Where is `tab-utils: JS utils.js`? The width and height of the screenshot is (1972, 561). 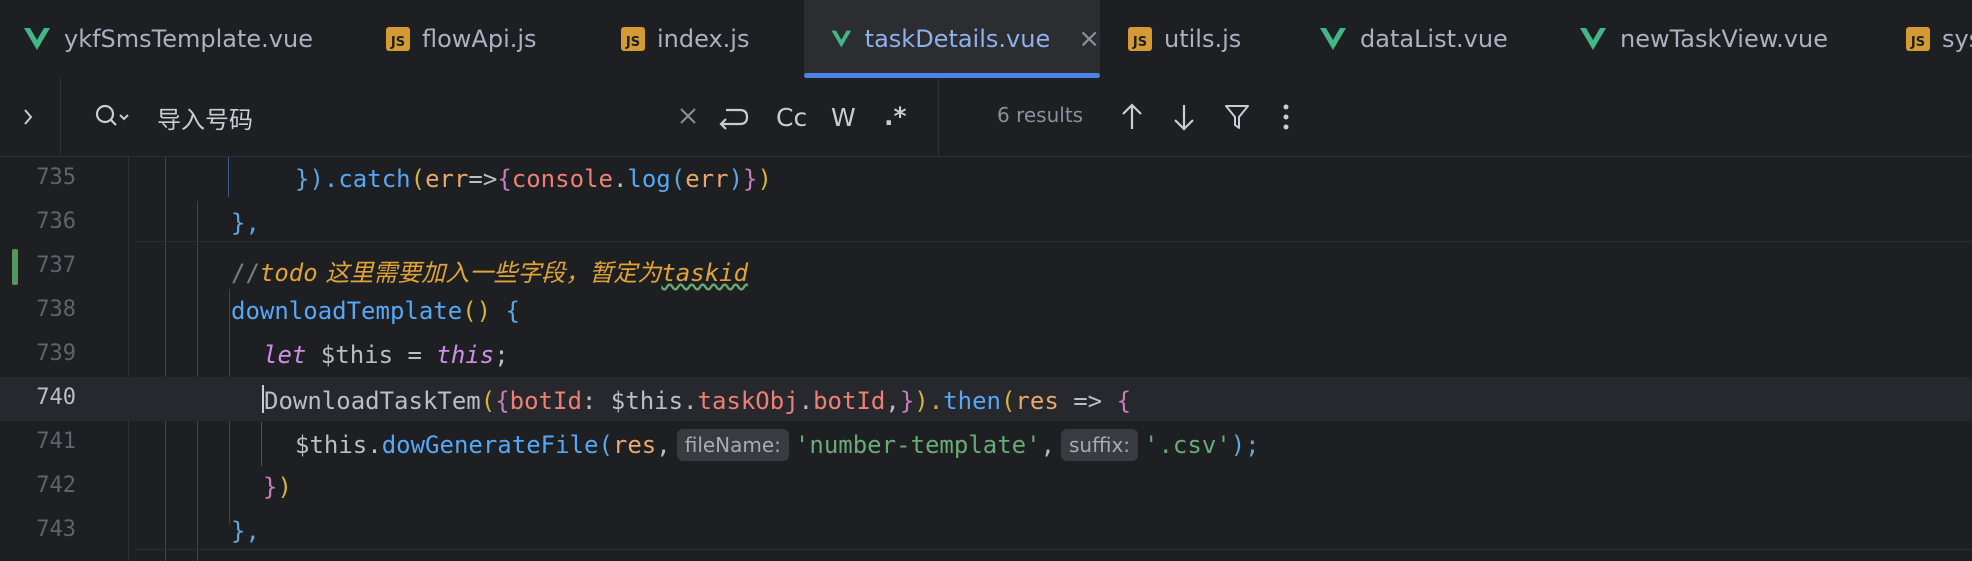 tab-utils: JS utils.js is located at coordinates (1184, 39).